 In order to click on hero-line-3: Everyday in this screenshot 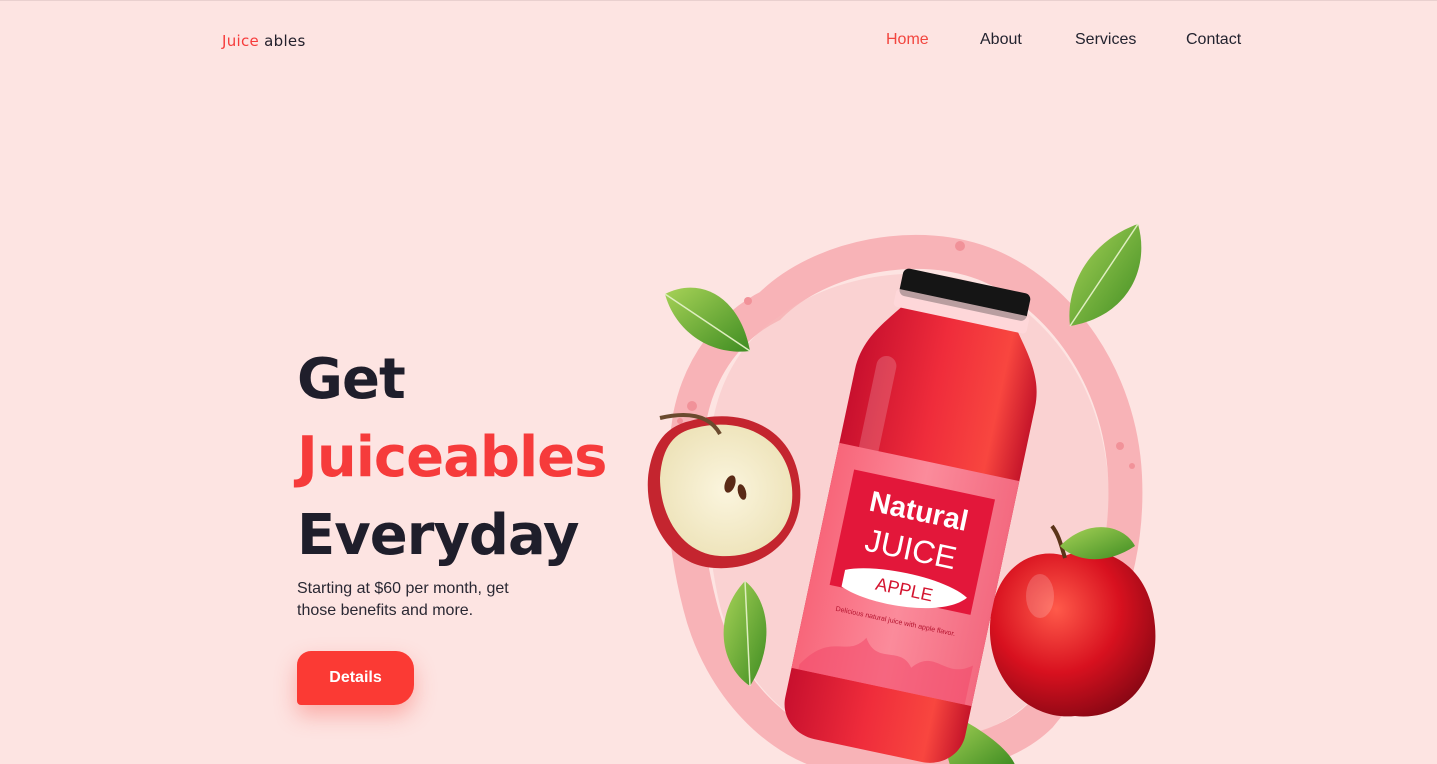, I will do `click(438, 535)`.